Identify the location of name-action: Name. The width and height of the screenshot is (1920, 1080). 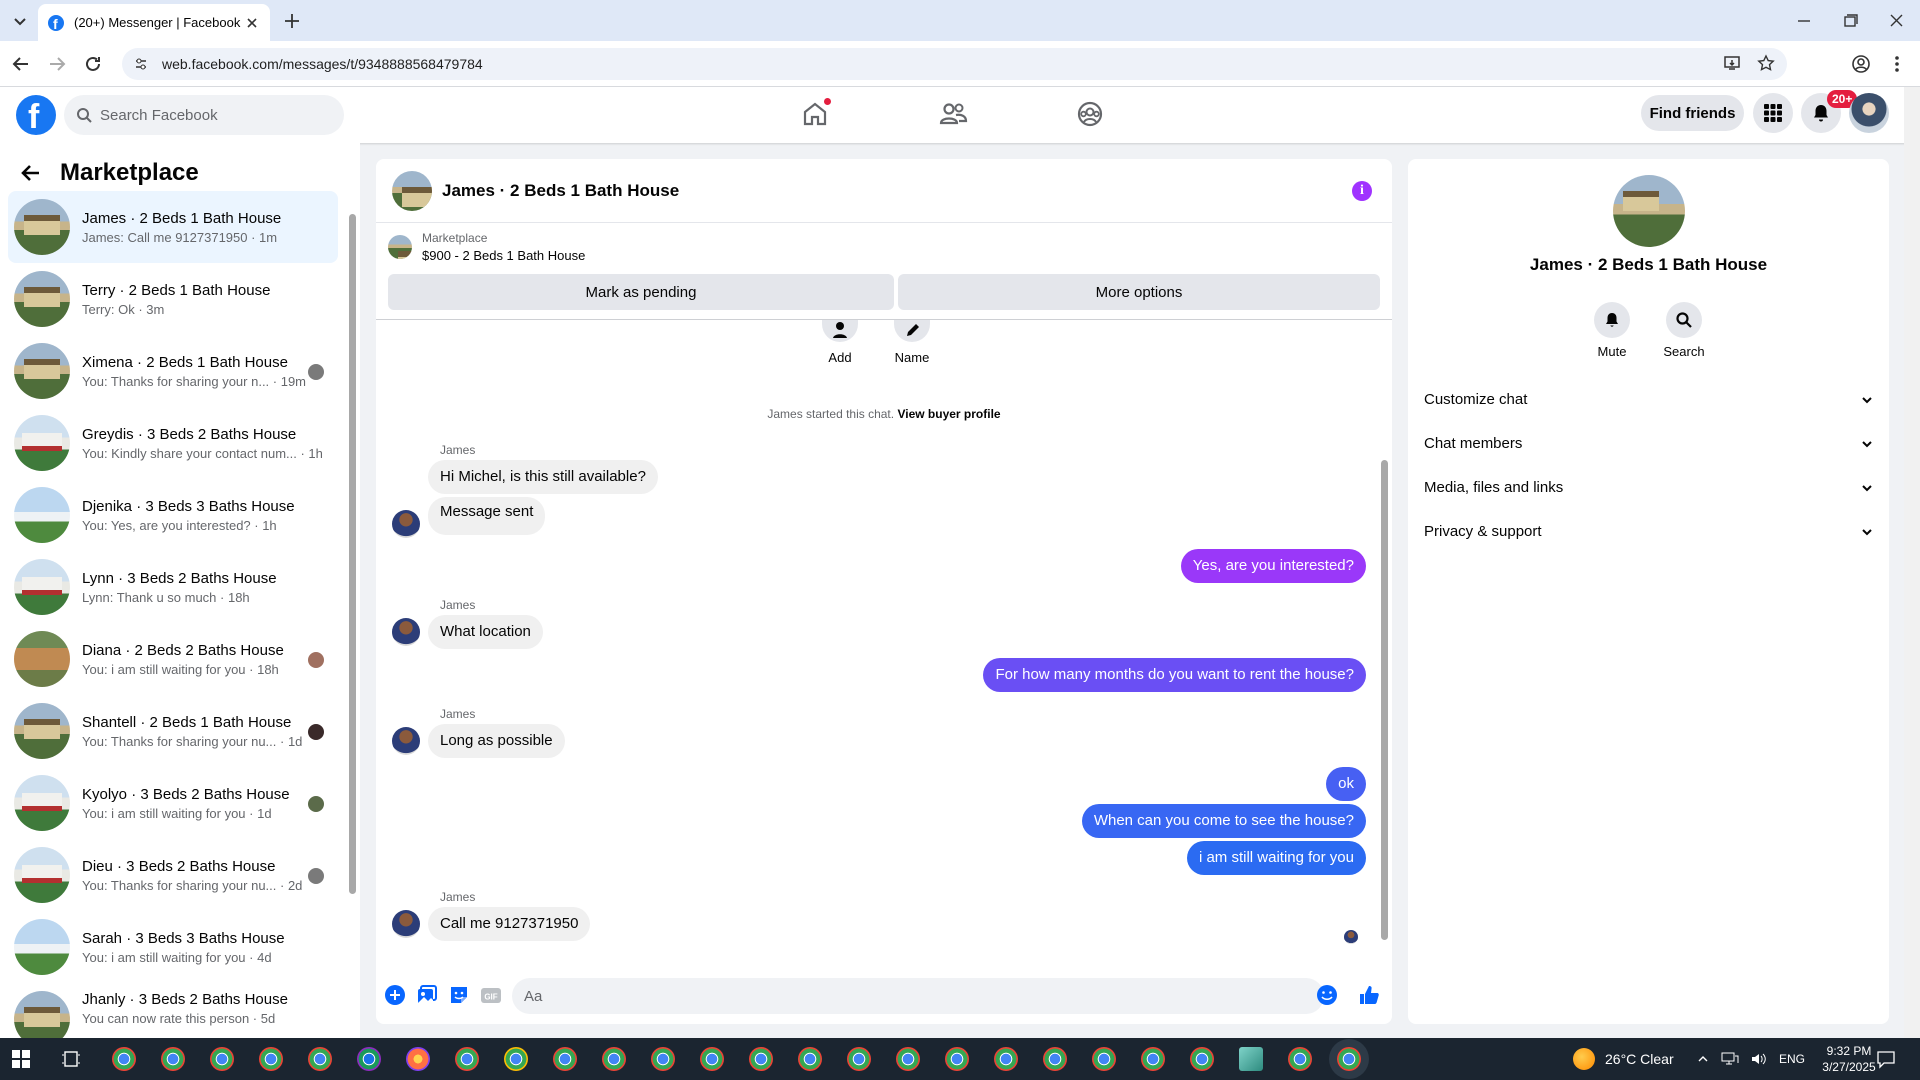
(912, 342).